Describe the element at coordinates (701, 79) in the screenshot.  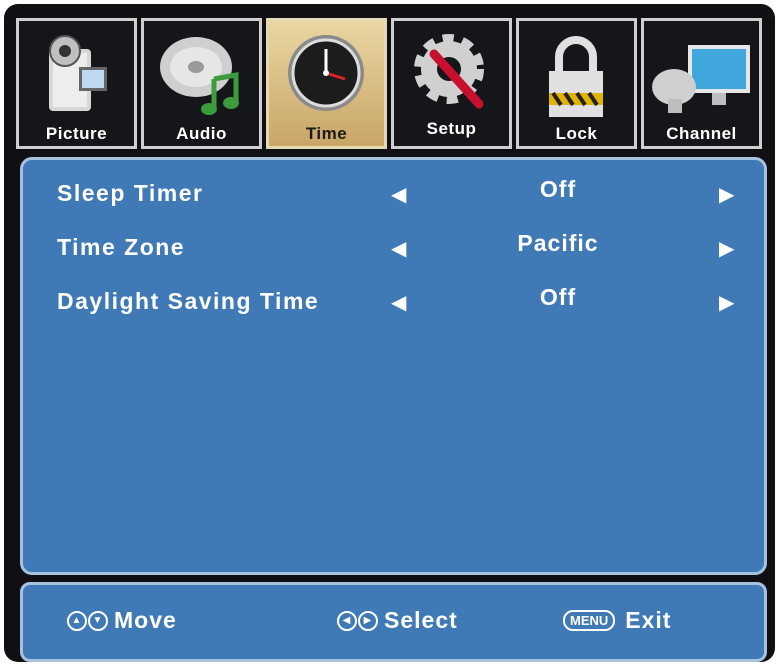
I see `satellite-monitor-icon` at that location.